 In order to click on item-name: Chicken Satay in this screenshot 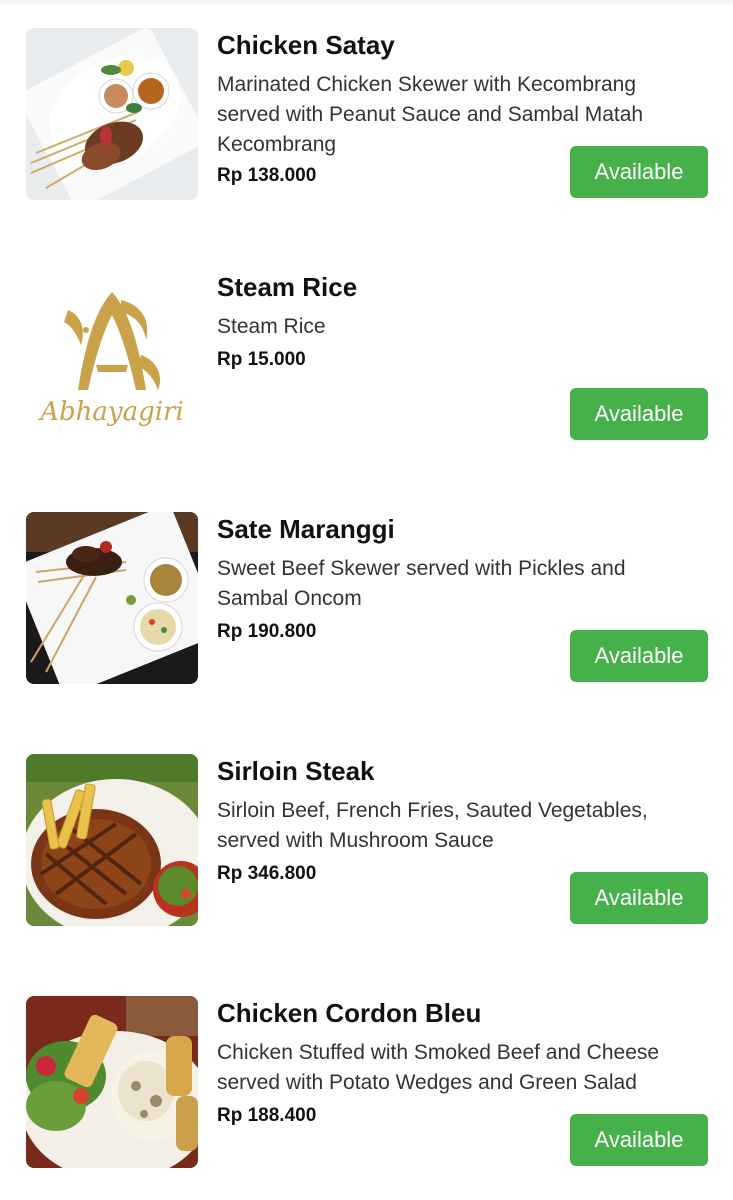, I will do `click(306, 45)`.